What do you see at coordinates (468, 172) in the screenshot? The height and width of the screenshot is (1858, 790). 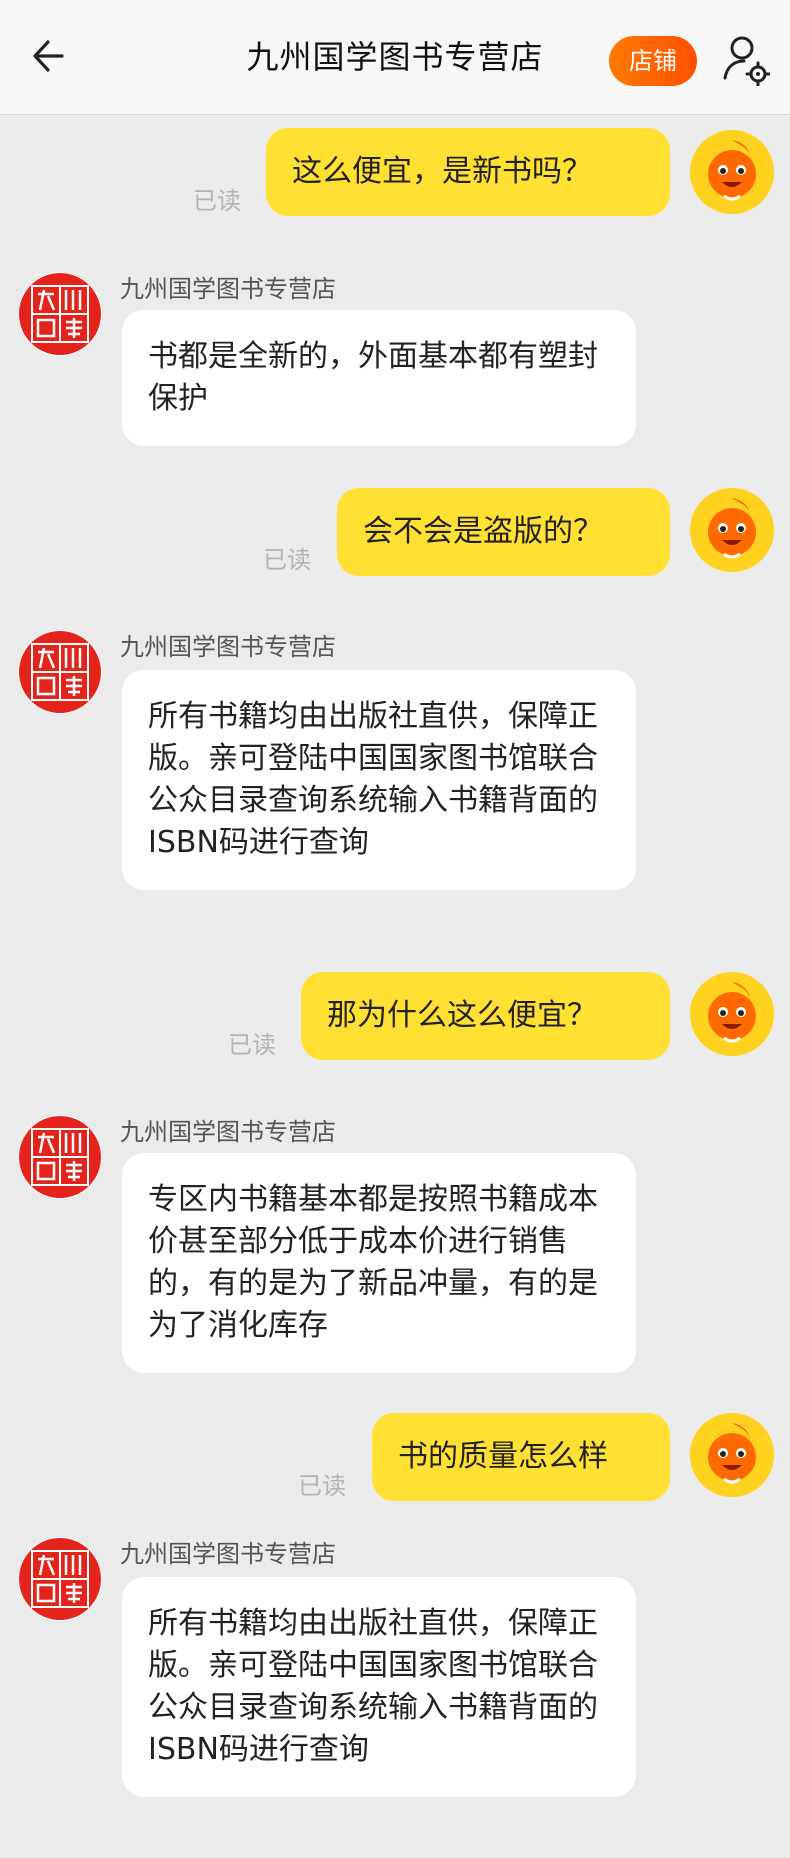 I see `message-bubble-outgoing: 这么便宜，是新书吗？` at bounding box center [468, 172].